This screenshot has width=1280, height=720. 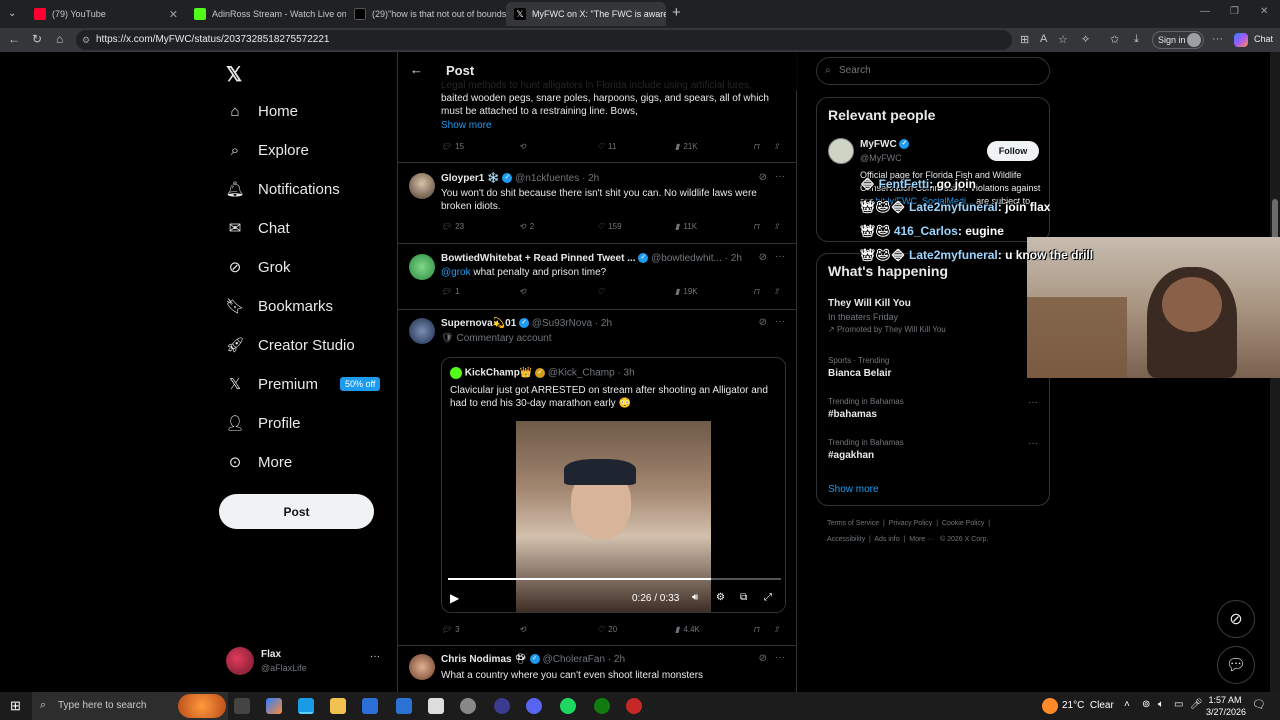 I want to click on refresh-icon: ↻, so click(x=37, y=39).